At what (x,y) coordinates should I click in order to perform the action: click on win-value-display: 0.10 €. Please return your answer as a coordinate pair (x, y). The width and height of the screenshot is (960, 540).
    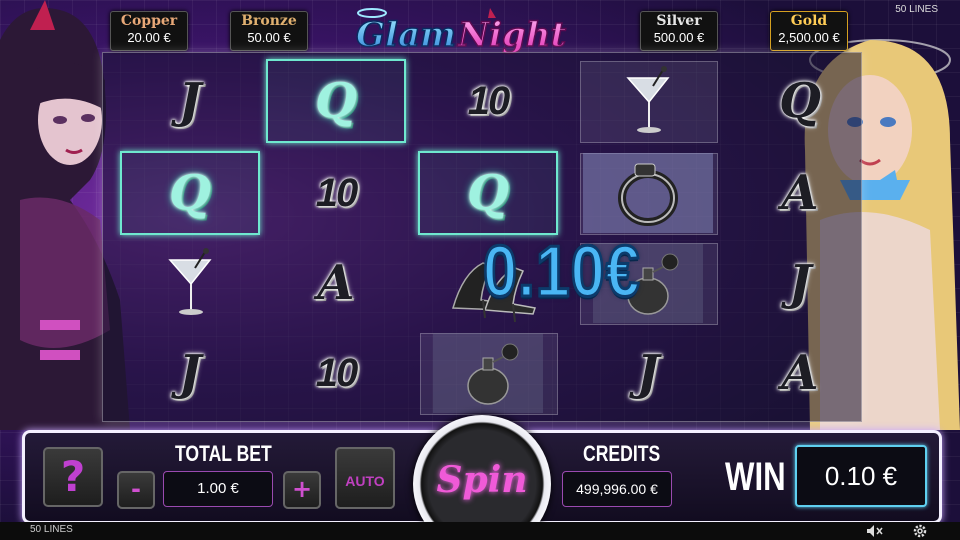
    Looking at the image, I should click on (861, 476).